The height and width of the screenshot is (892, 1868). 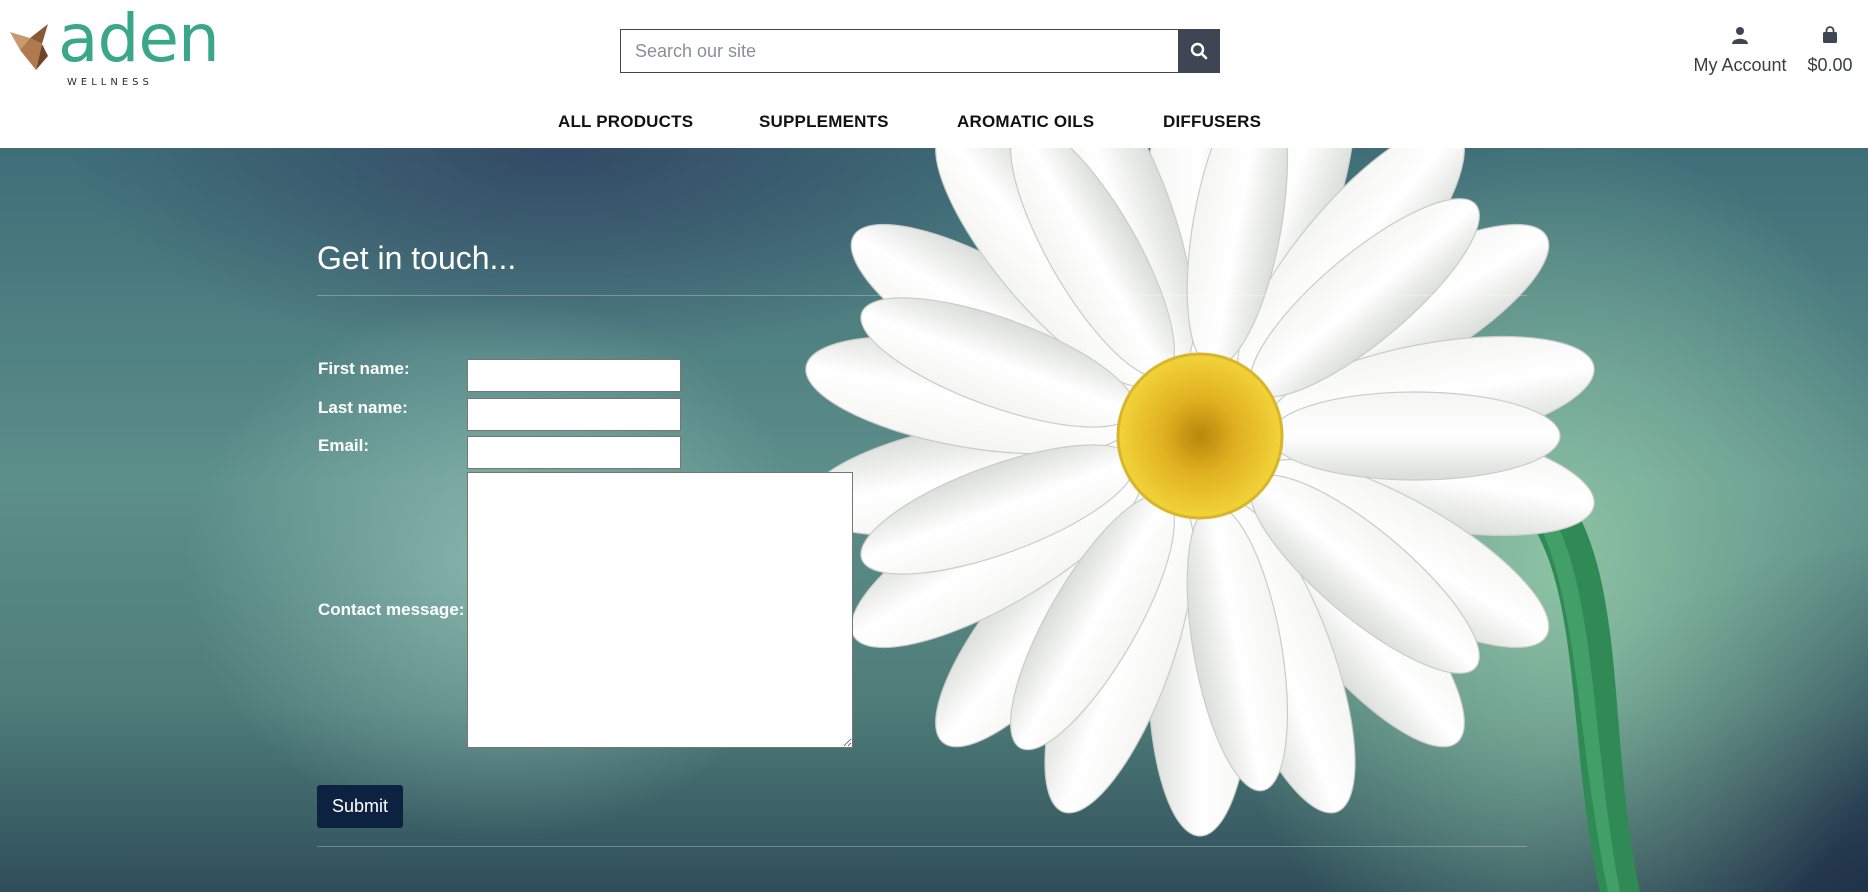 I want to click on shopping-bag-icon, so click(x=1830, y=34).